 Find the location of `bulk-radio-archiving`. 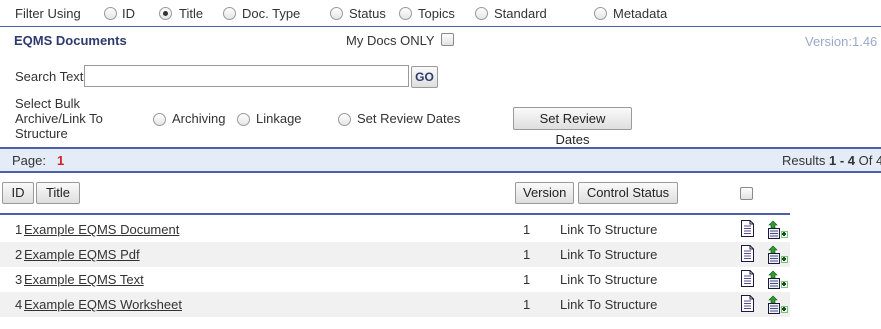

bulk-radio-archiving is located at coordinates (159, 119).